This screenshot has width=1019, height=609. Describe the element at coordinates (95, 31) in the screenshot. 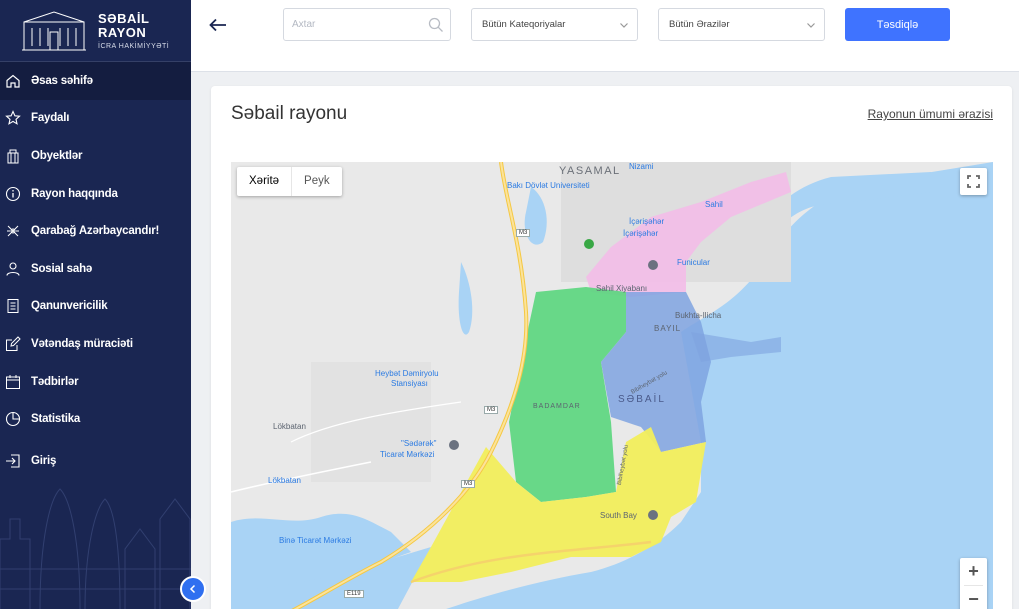

I see `logo: SƏBAİL RAYON İCRA HAKİMİYYƏTİ` at that location.